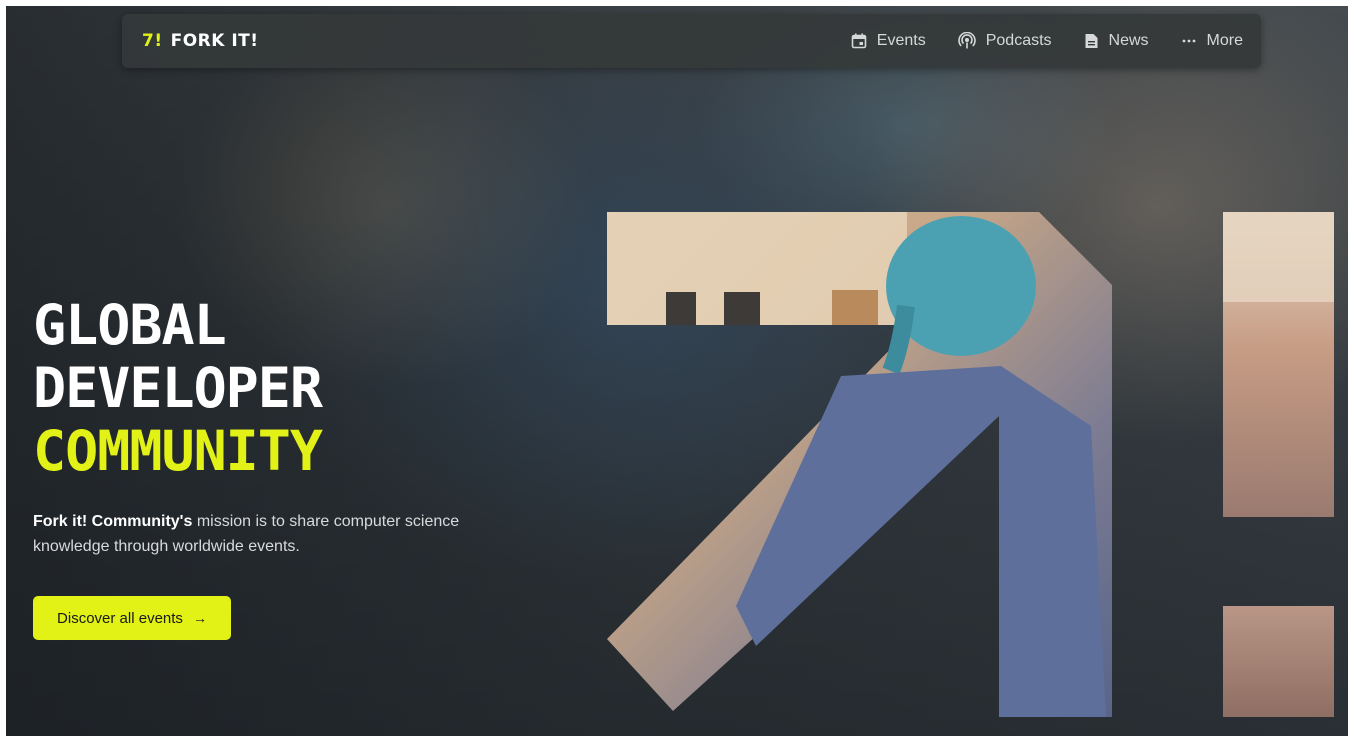  Describe the element at coordinates (1188, 41) in the screenshot. I see `ellipsis-icon` at that location.